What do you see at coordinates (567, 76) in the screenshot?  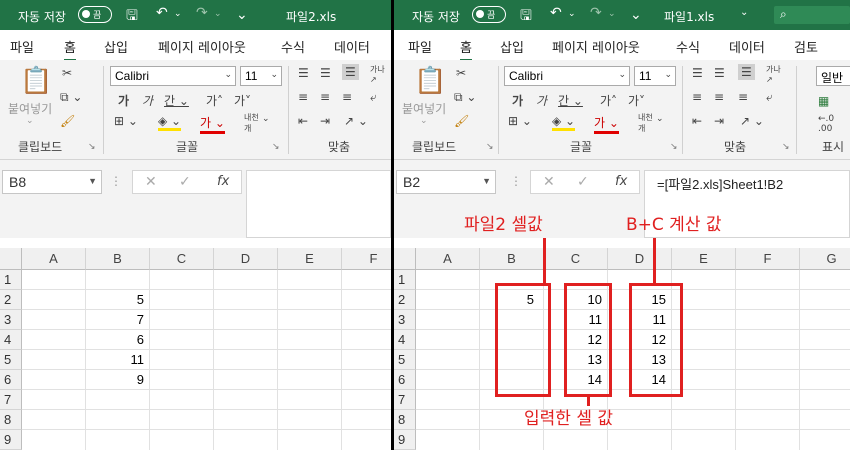 I see `font-name-combo: Calibri ⌄` at bounding box center [567, 76].